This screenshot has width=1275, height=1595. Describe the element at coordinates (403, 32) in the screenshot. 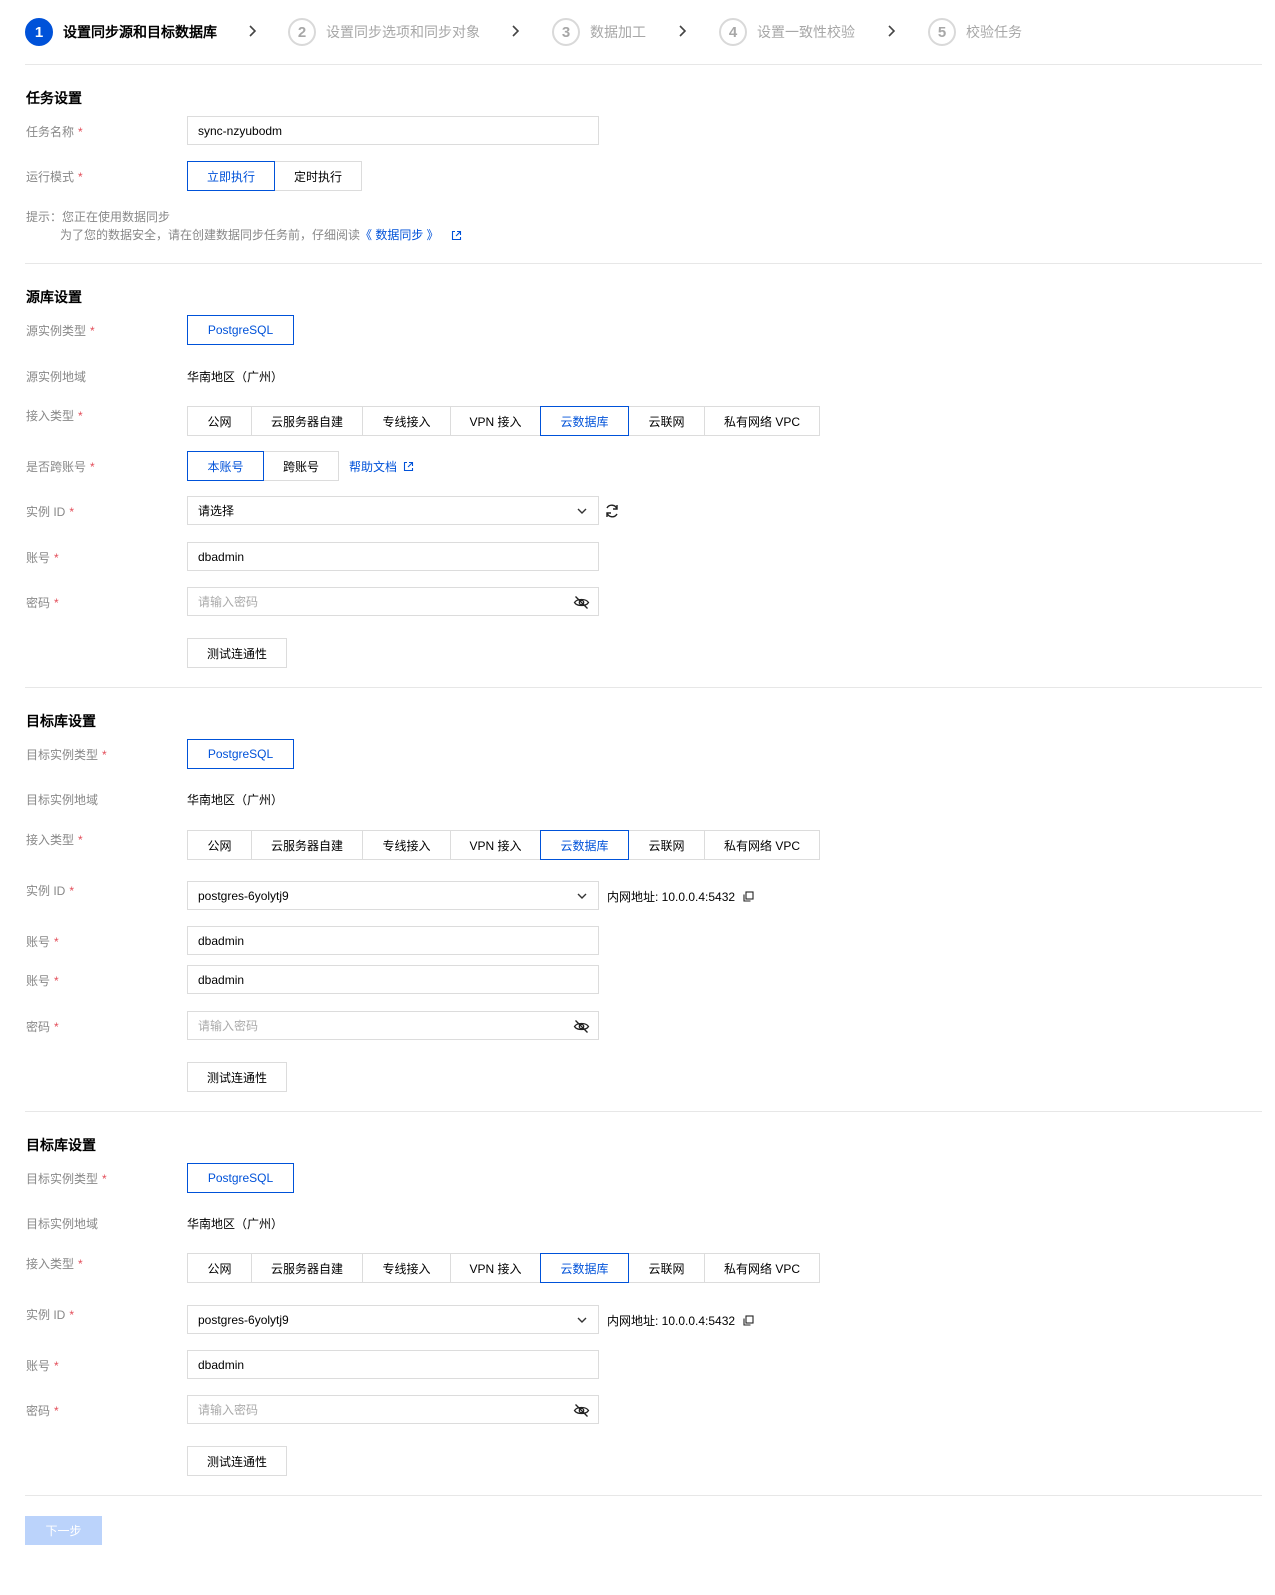

I see `step-label: 设置同步选项和同步对象` at that location.